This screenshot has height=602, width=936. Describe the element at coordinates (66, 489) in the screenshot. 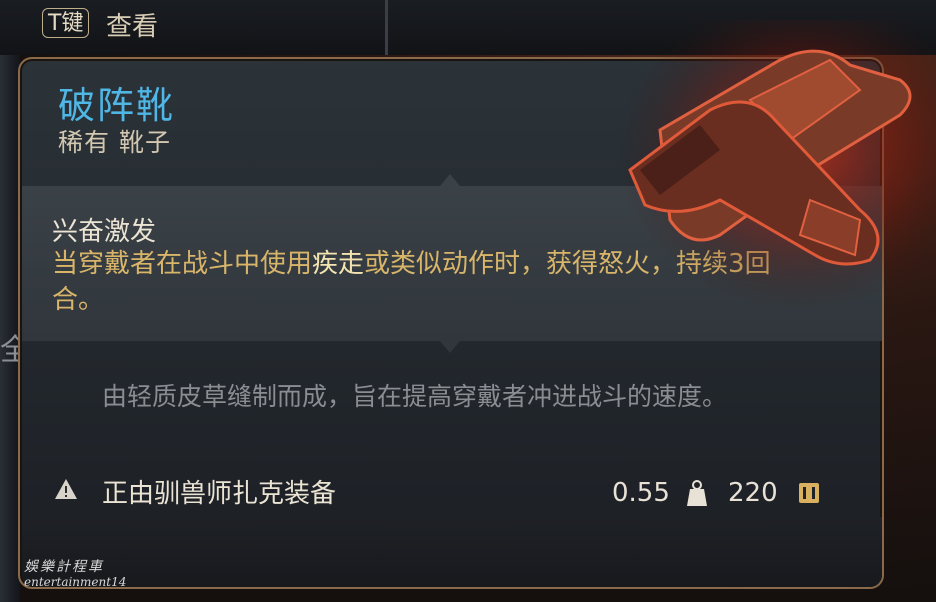

I see `warning-icon` at that location.